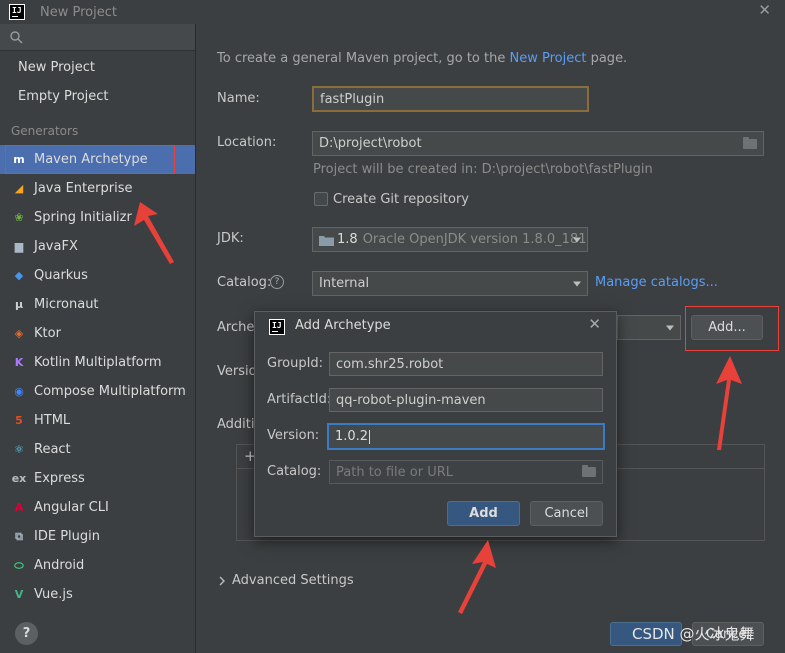 The width and height of the screenshot is (785, 653). What do you see at coordinates (566, 513) in the screenshot?
I see `dialog-cancel-button: Cancel` at bounding box center [566, 513].